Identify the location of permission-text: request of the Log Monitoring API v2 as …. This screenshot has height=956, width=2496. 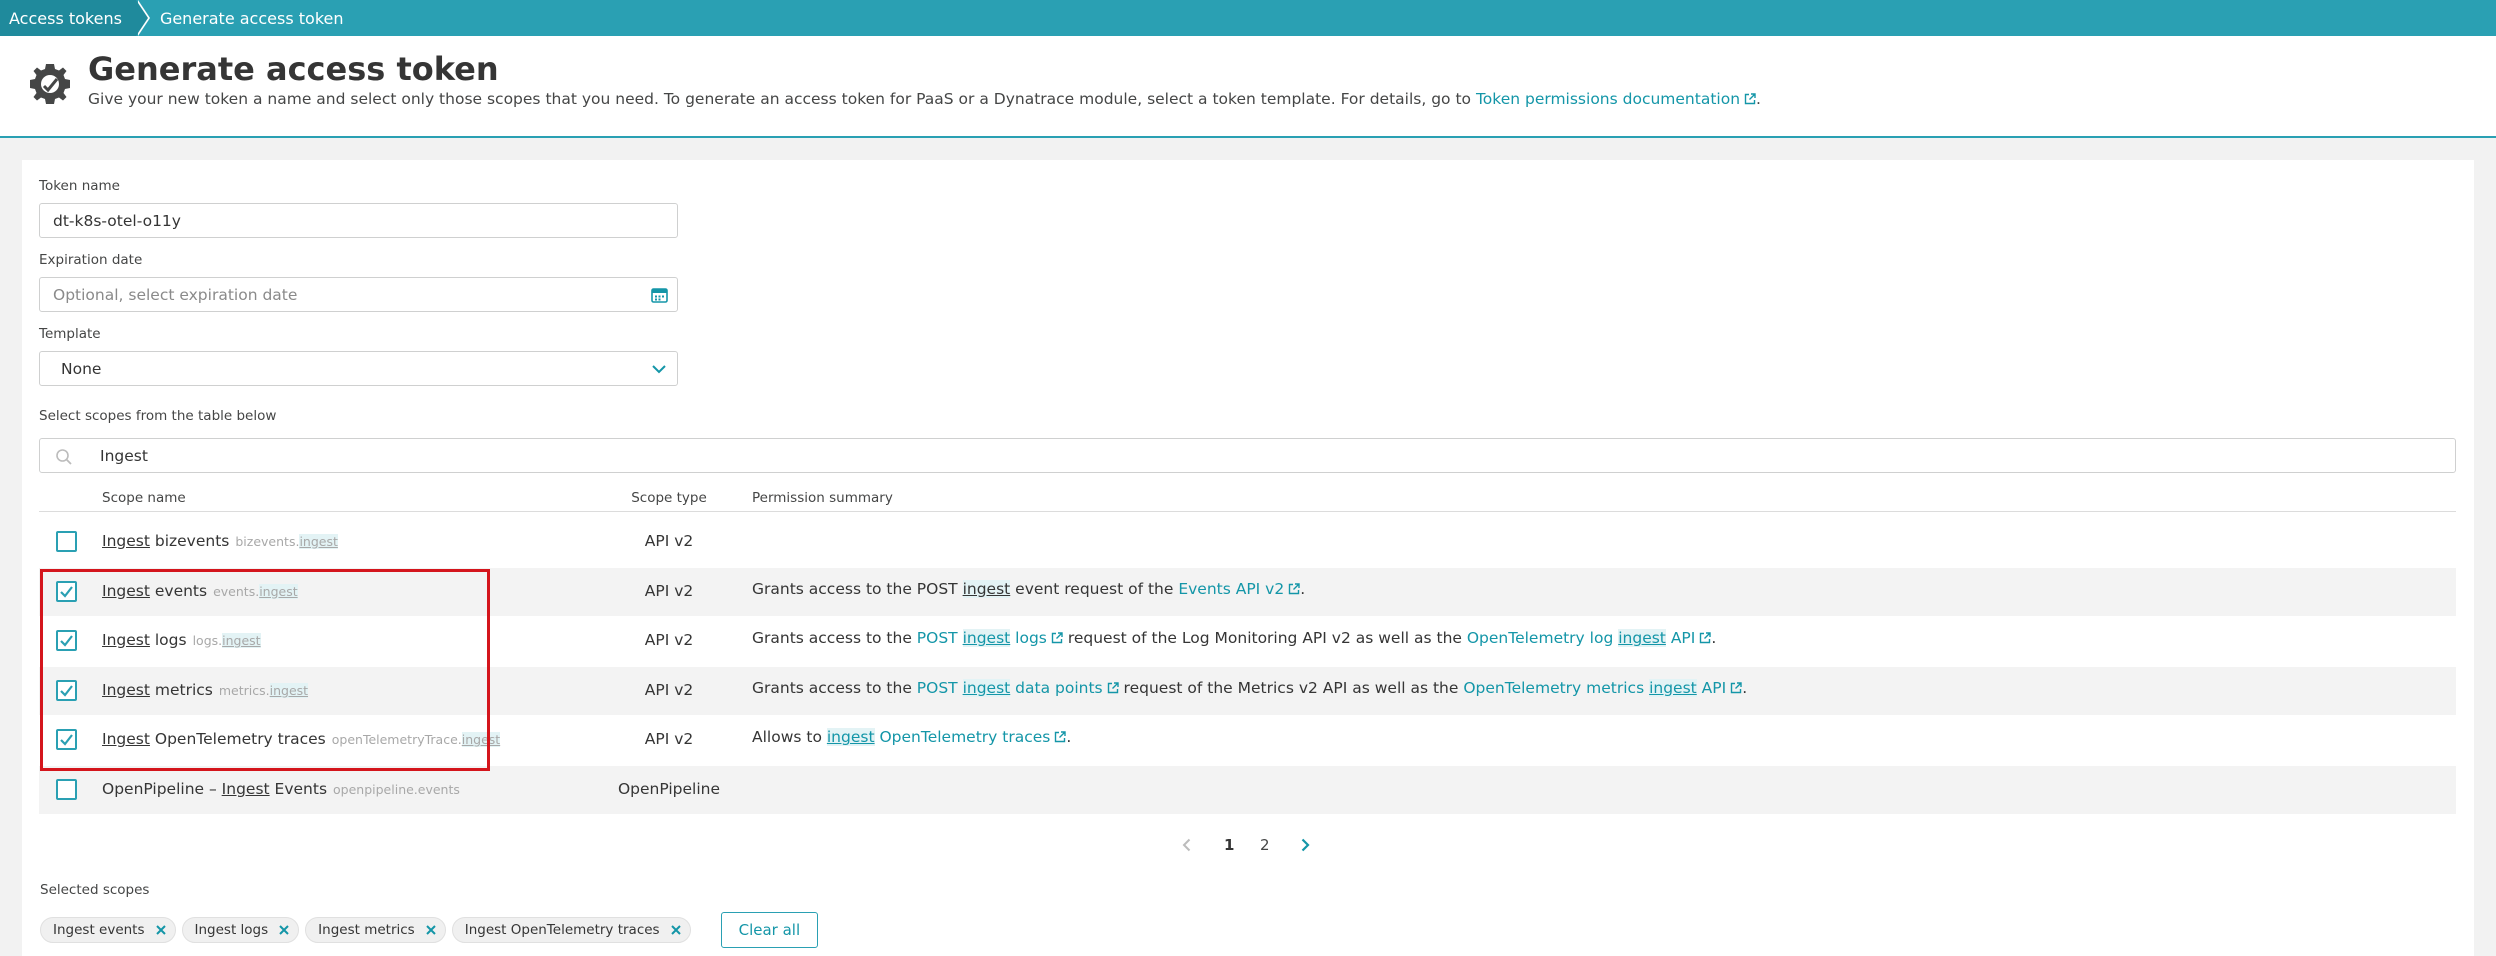
(1264, 638).